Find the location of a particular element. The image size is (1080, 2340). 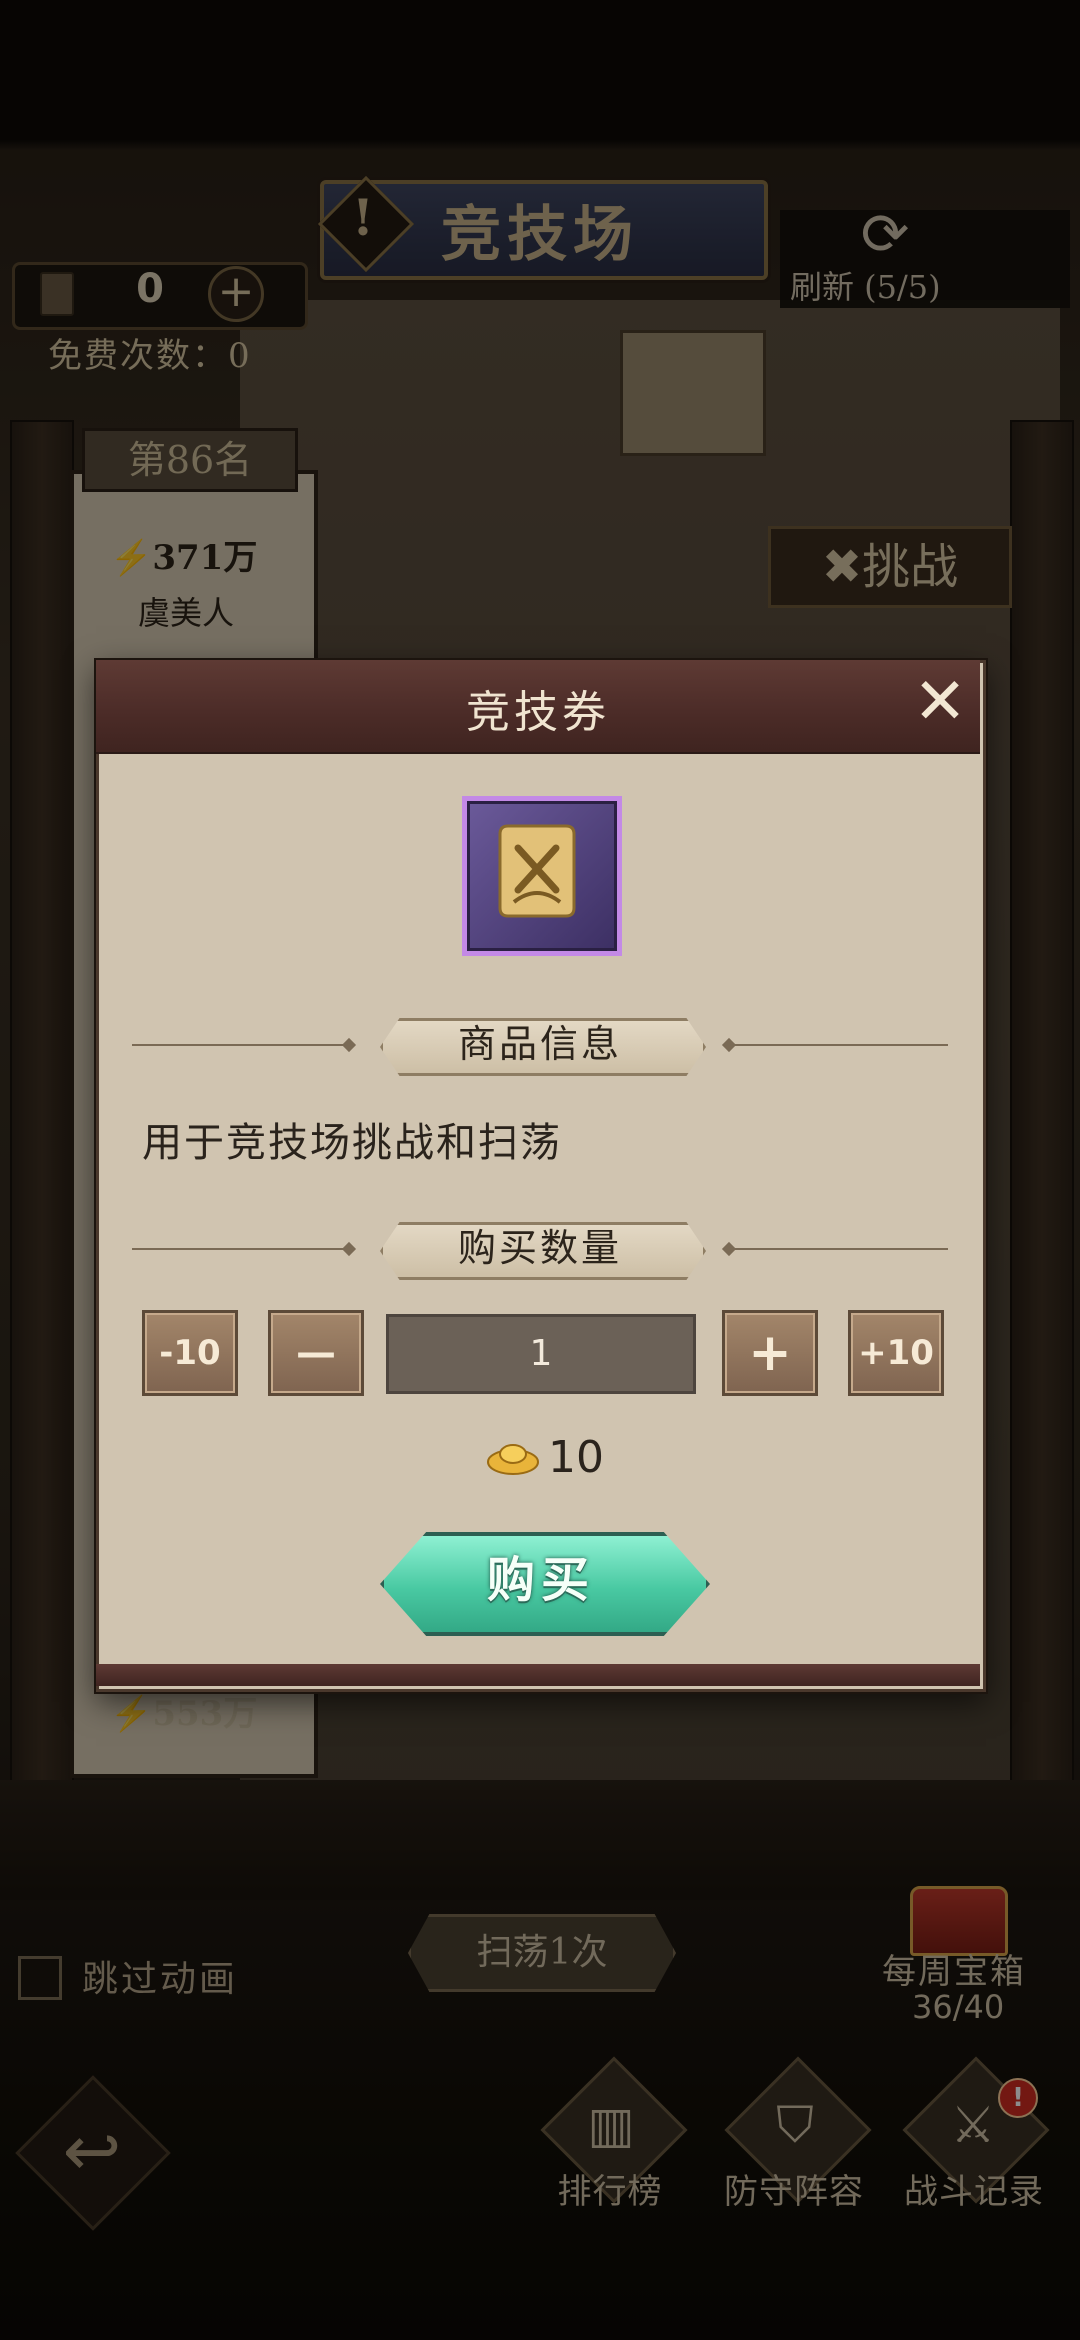

buy-button-label: 购买 is located at coordinates (541, 1580).